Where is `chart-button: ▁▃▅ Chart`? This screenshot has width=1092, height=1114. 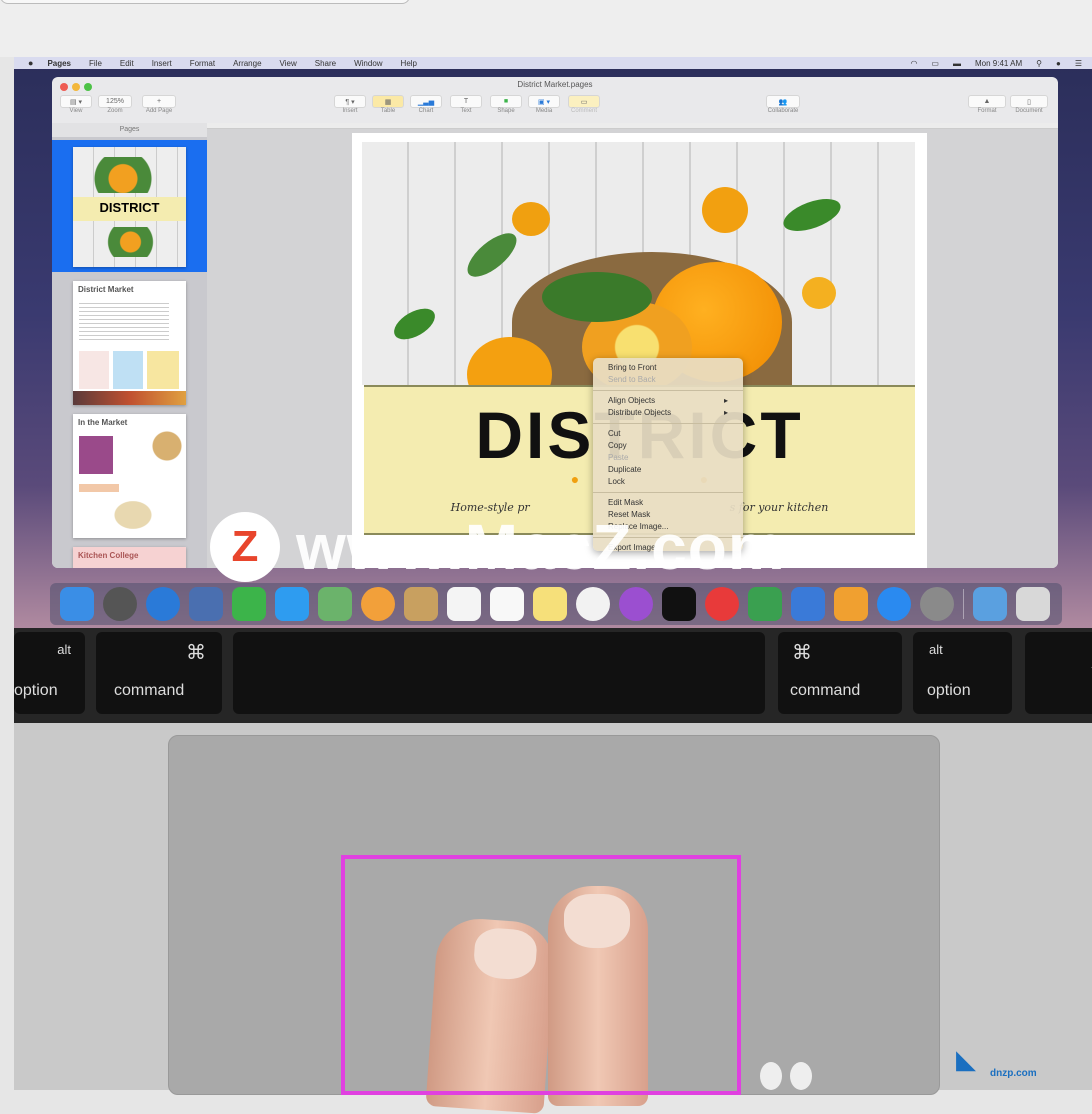 chart-button: ▁▃▅ Chart is located at coordinates (426, 104).